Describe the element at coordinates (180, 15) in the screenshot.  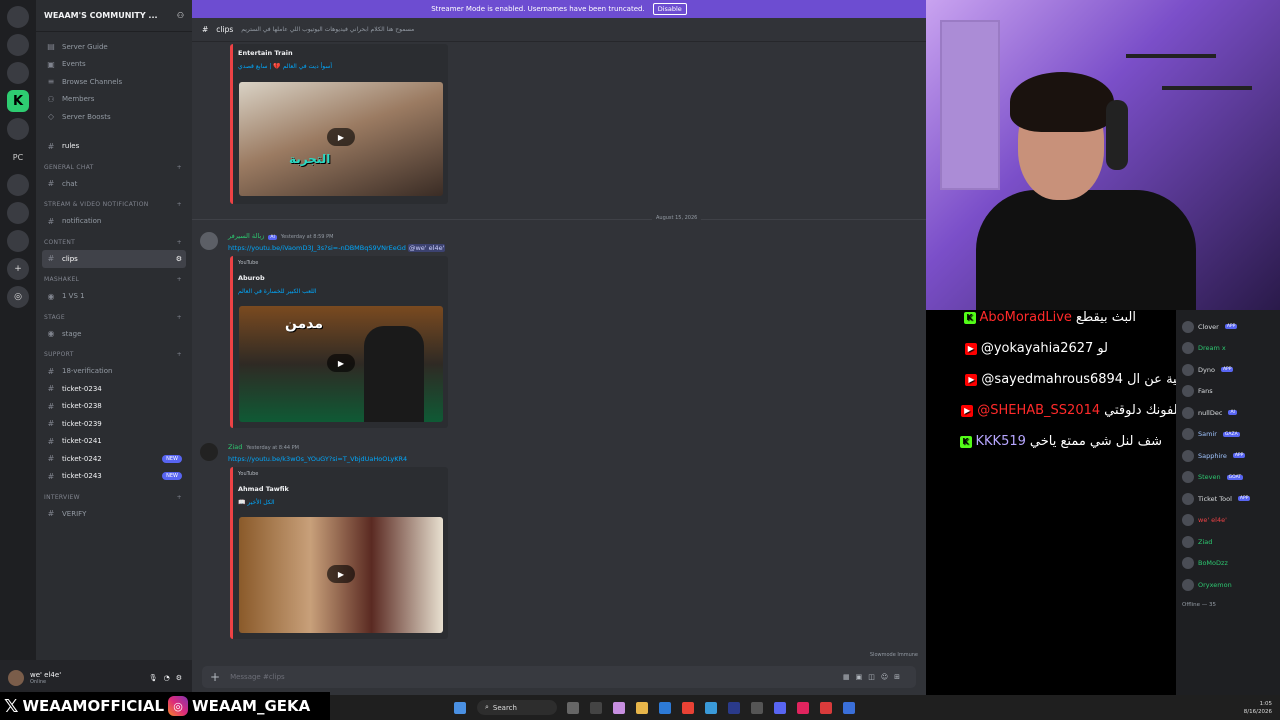
I see `add-user-icon: ⚇` at that location.